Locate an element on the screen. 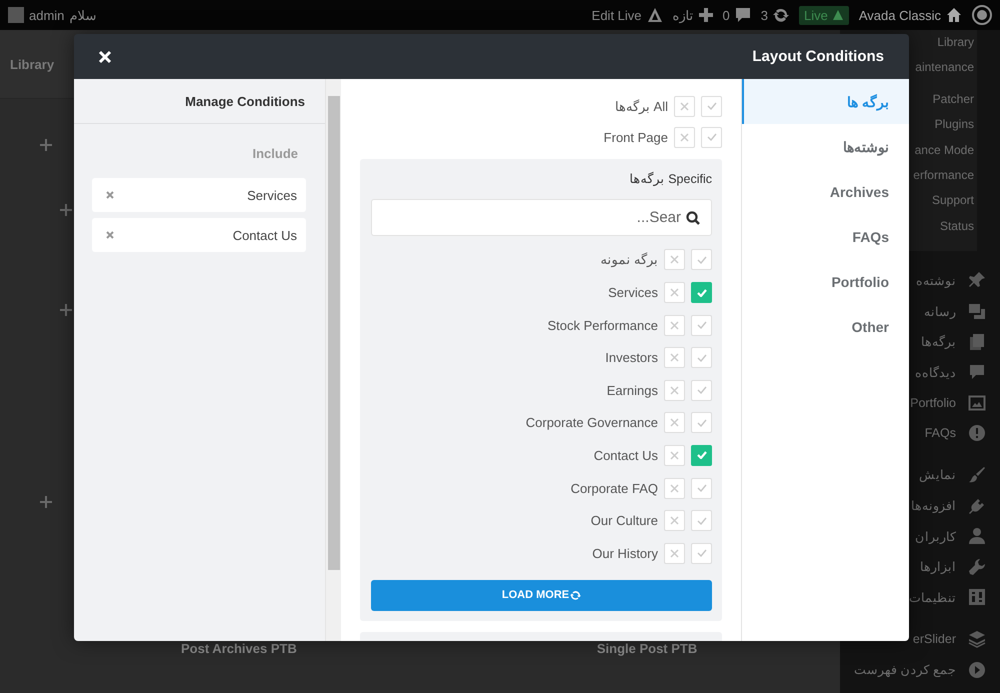 The height and width of the screenshot is (693, 1000). user-name: admin is located at coordinates (46, 15).